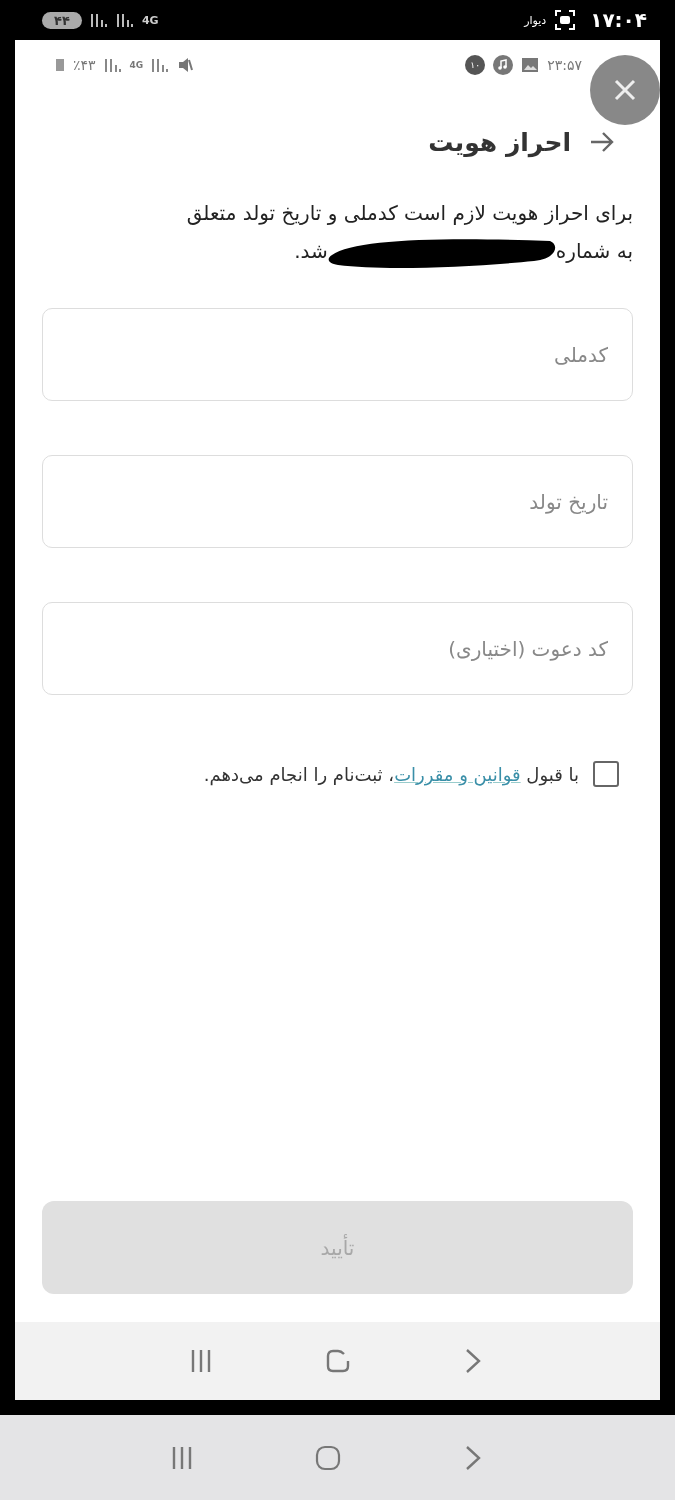  I want to click on app-label: دیوار, so click(535, 20).